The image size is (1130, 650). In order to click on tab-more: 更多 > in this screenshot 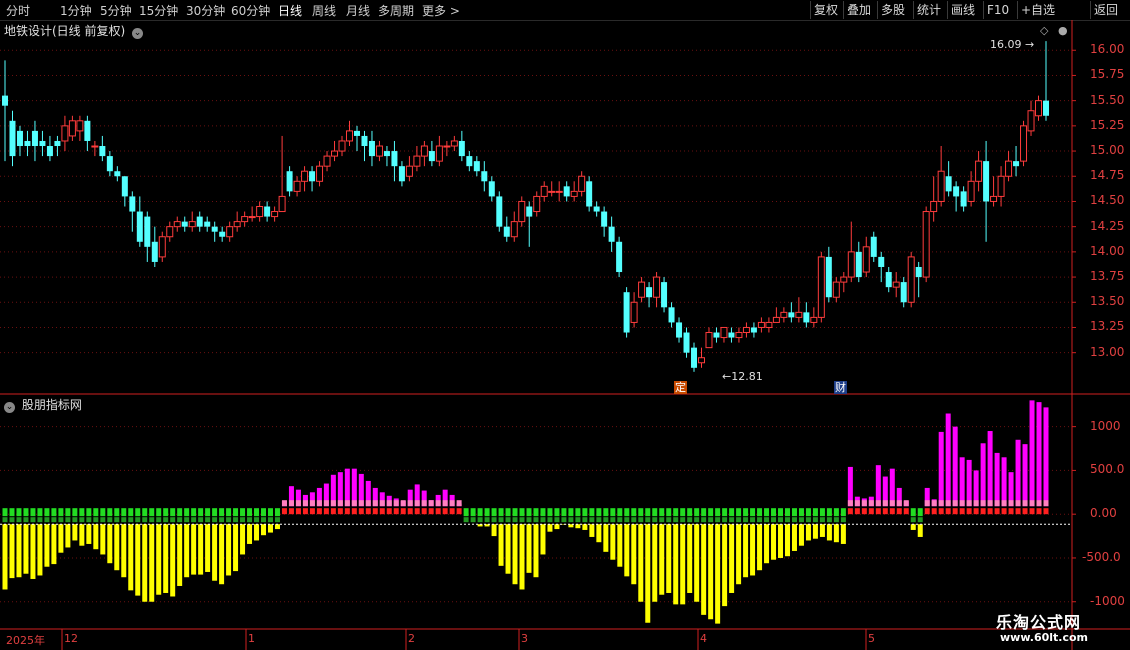, I will do `click(441, 10)`.